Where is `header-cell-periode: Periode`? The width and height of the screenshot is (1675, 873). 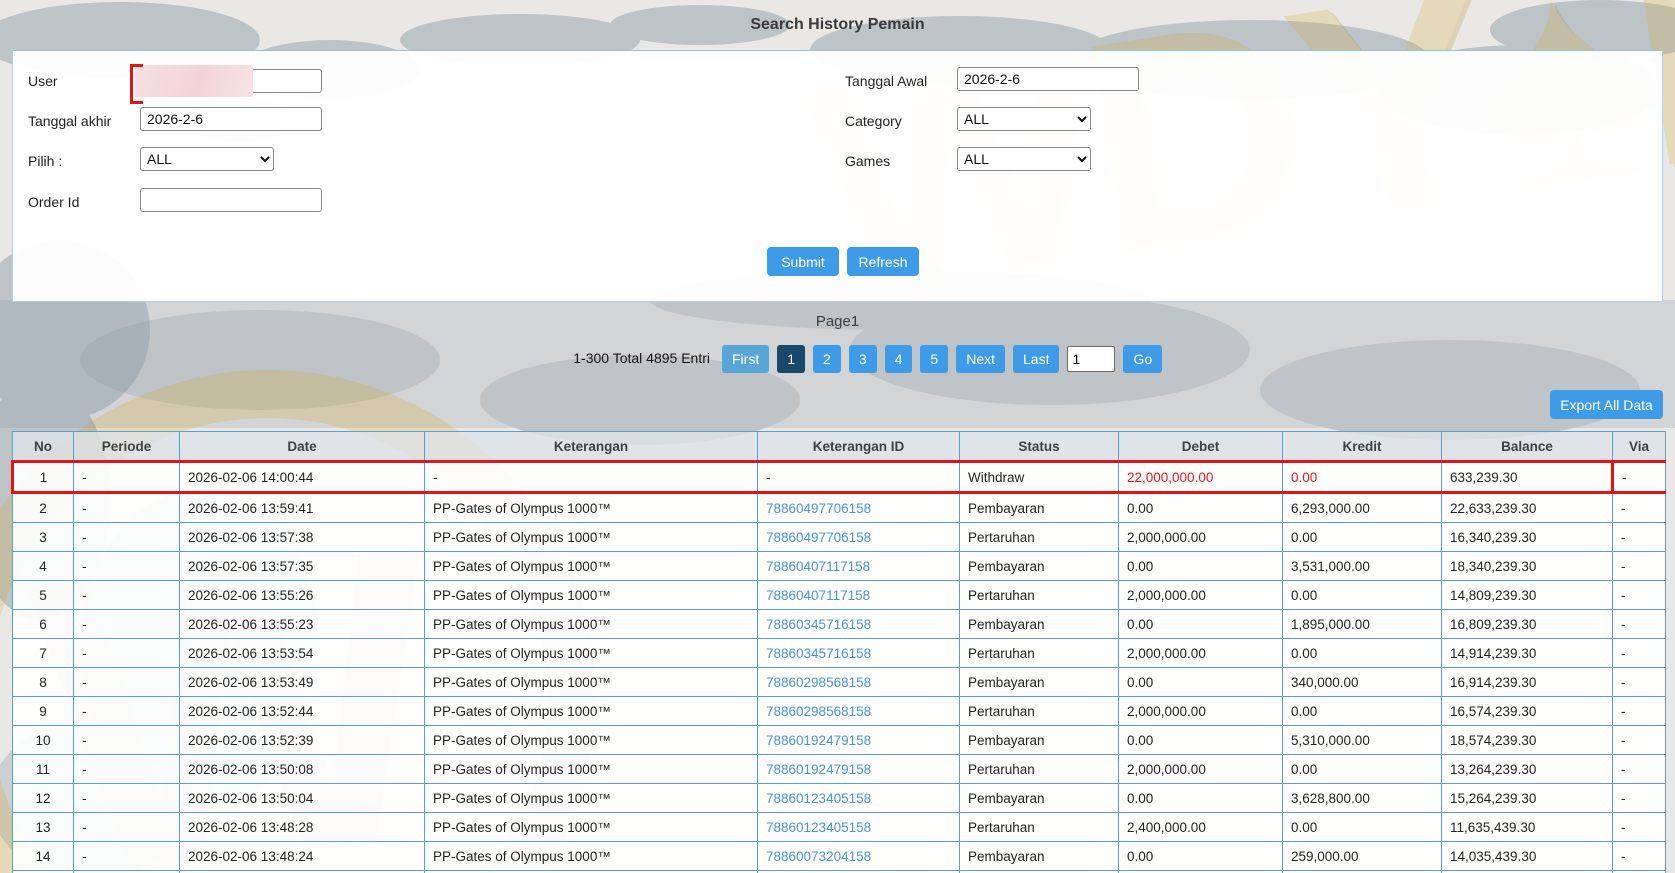
header-cell-periode: Periode is located at coordinates (126, 446).